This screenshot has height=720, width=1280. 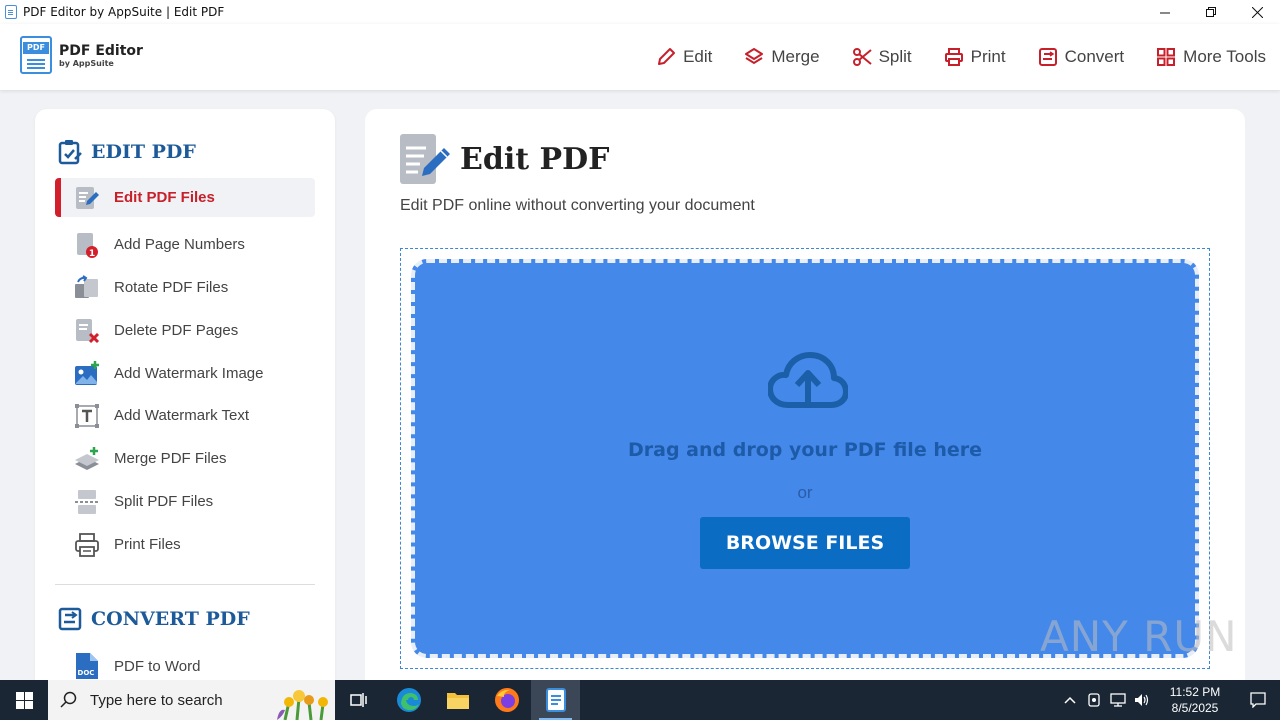 I want to click on firefox-icon, so click(x=506, y=700).